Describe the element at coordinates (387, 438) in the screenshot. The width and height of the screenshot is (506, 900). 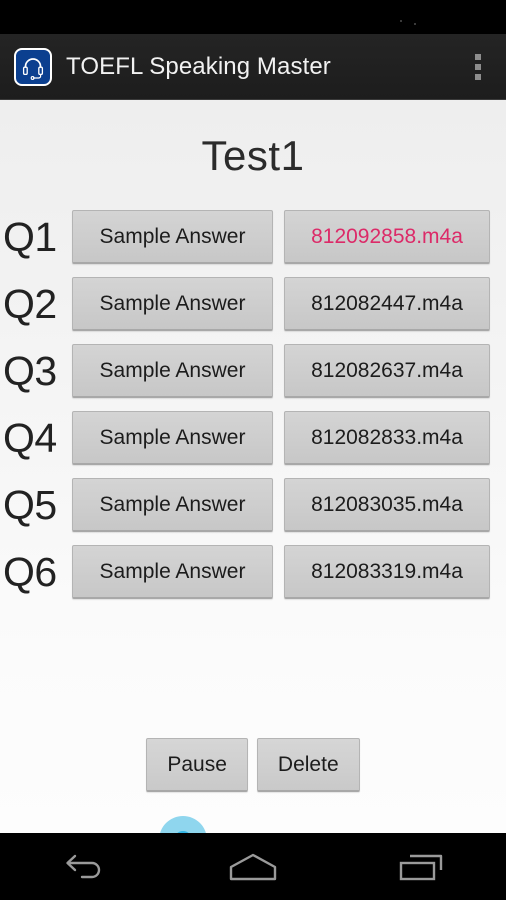
I see `recording-file-button: 812082833.m4a` at that location.